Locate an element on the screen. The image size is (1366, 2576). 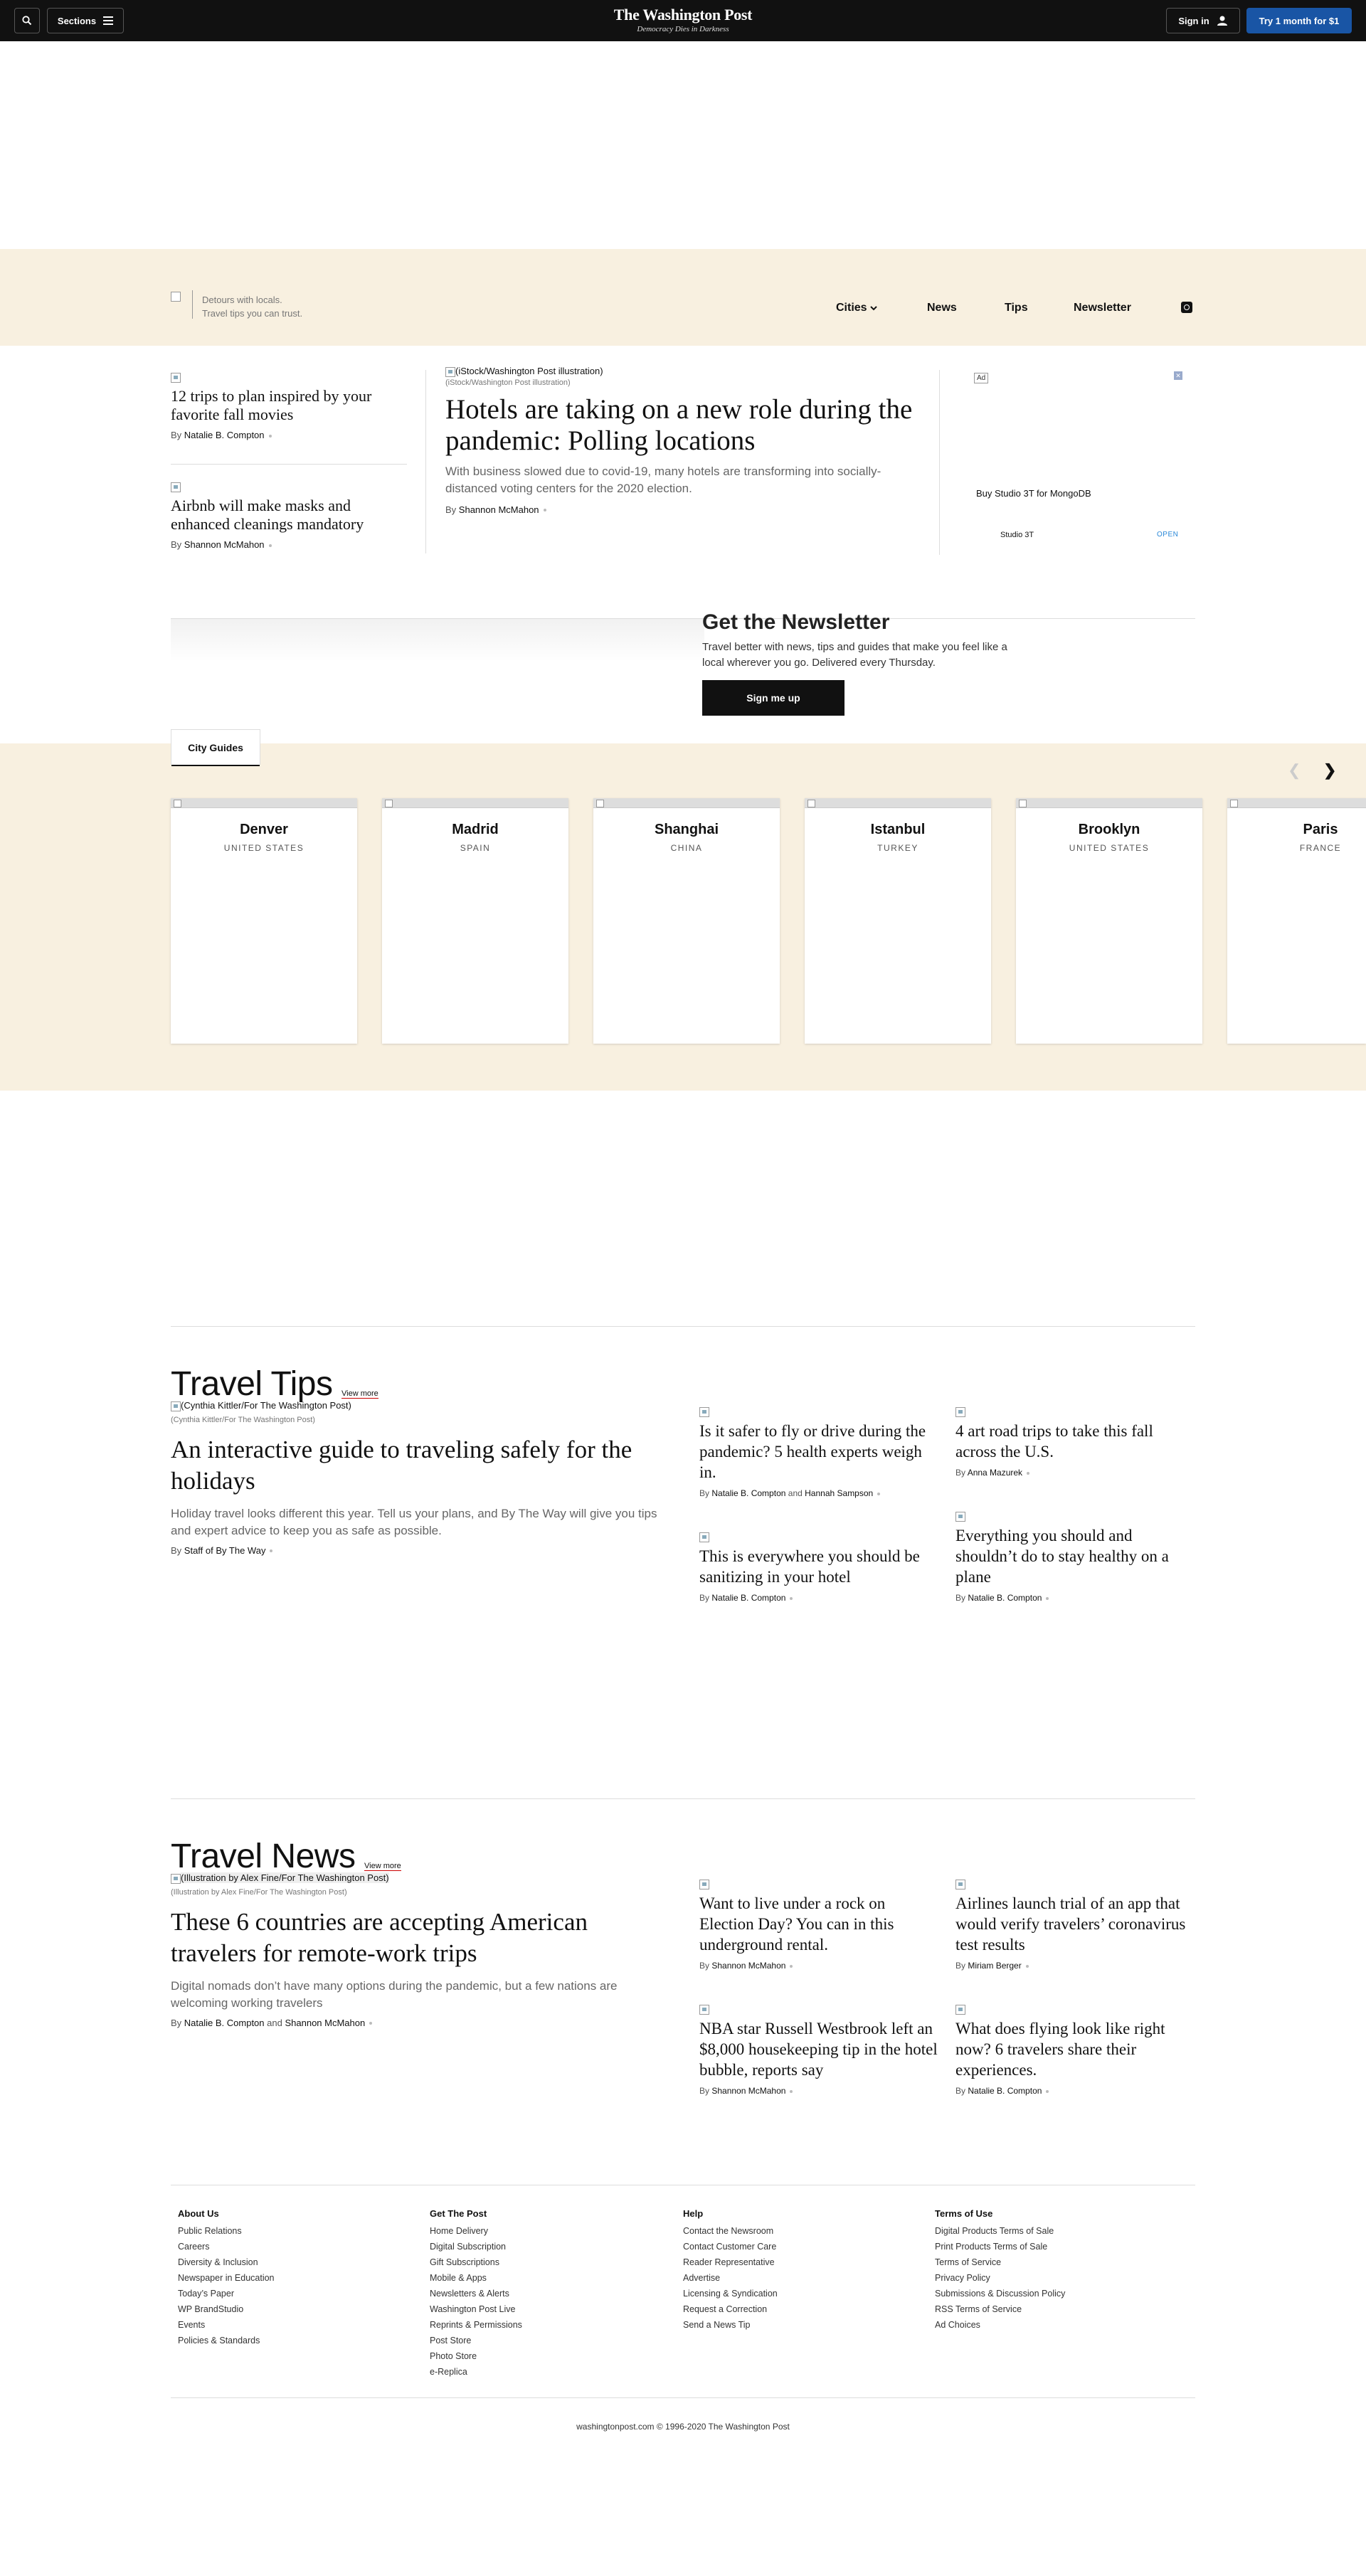
footer-link: Digital Subscription is located at coordinates (476, 2246).